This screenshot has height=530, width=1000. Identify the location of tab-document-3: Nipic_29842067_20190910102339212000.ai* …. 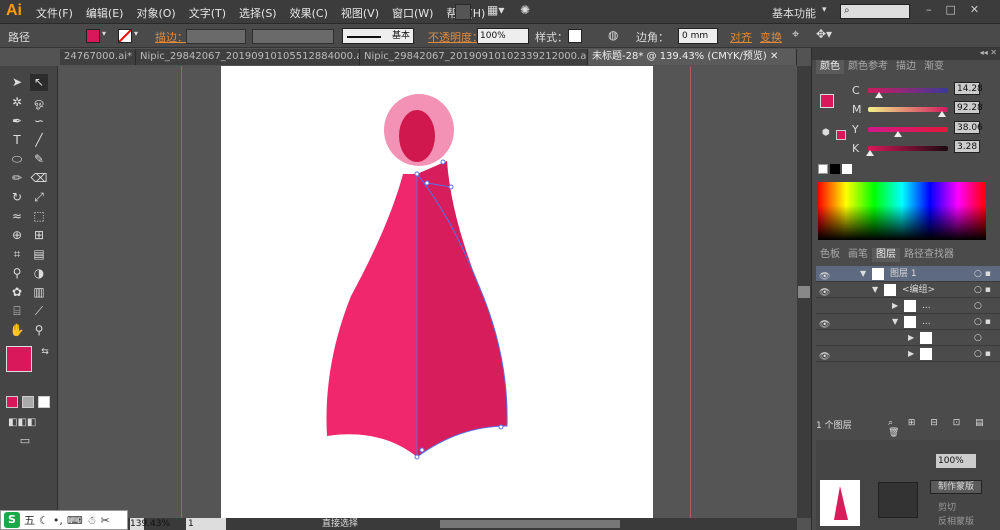
(474, 57).